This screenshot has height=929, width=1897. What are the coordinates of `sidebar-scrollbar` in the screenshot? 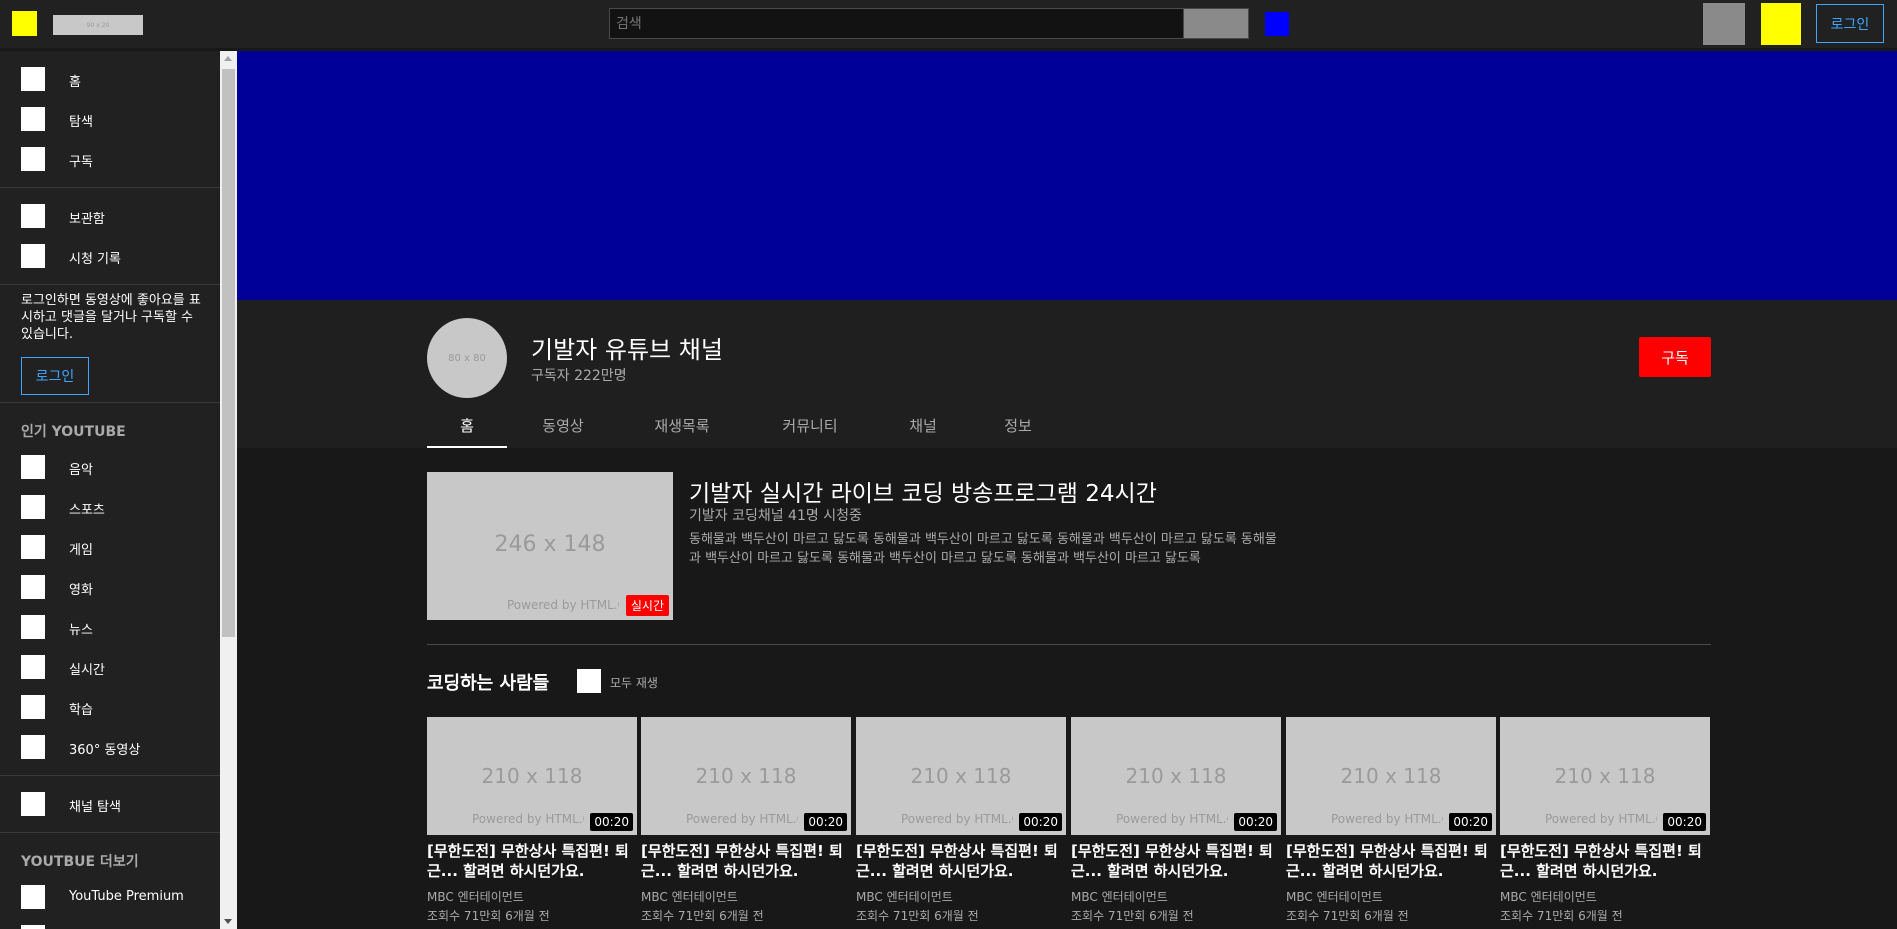 It's located at (228, 490).